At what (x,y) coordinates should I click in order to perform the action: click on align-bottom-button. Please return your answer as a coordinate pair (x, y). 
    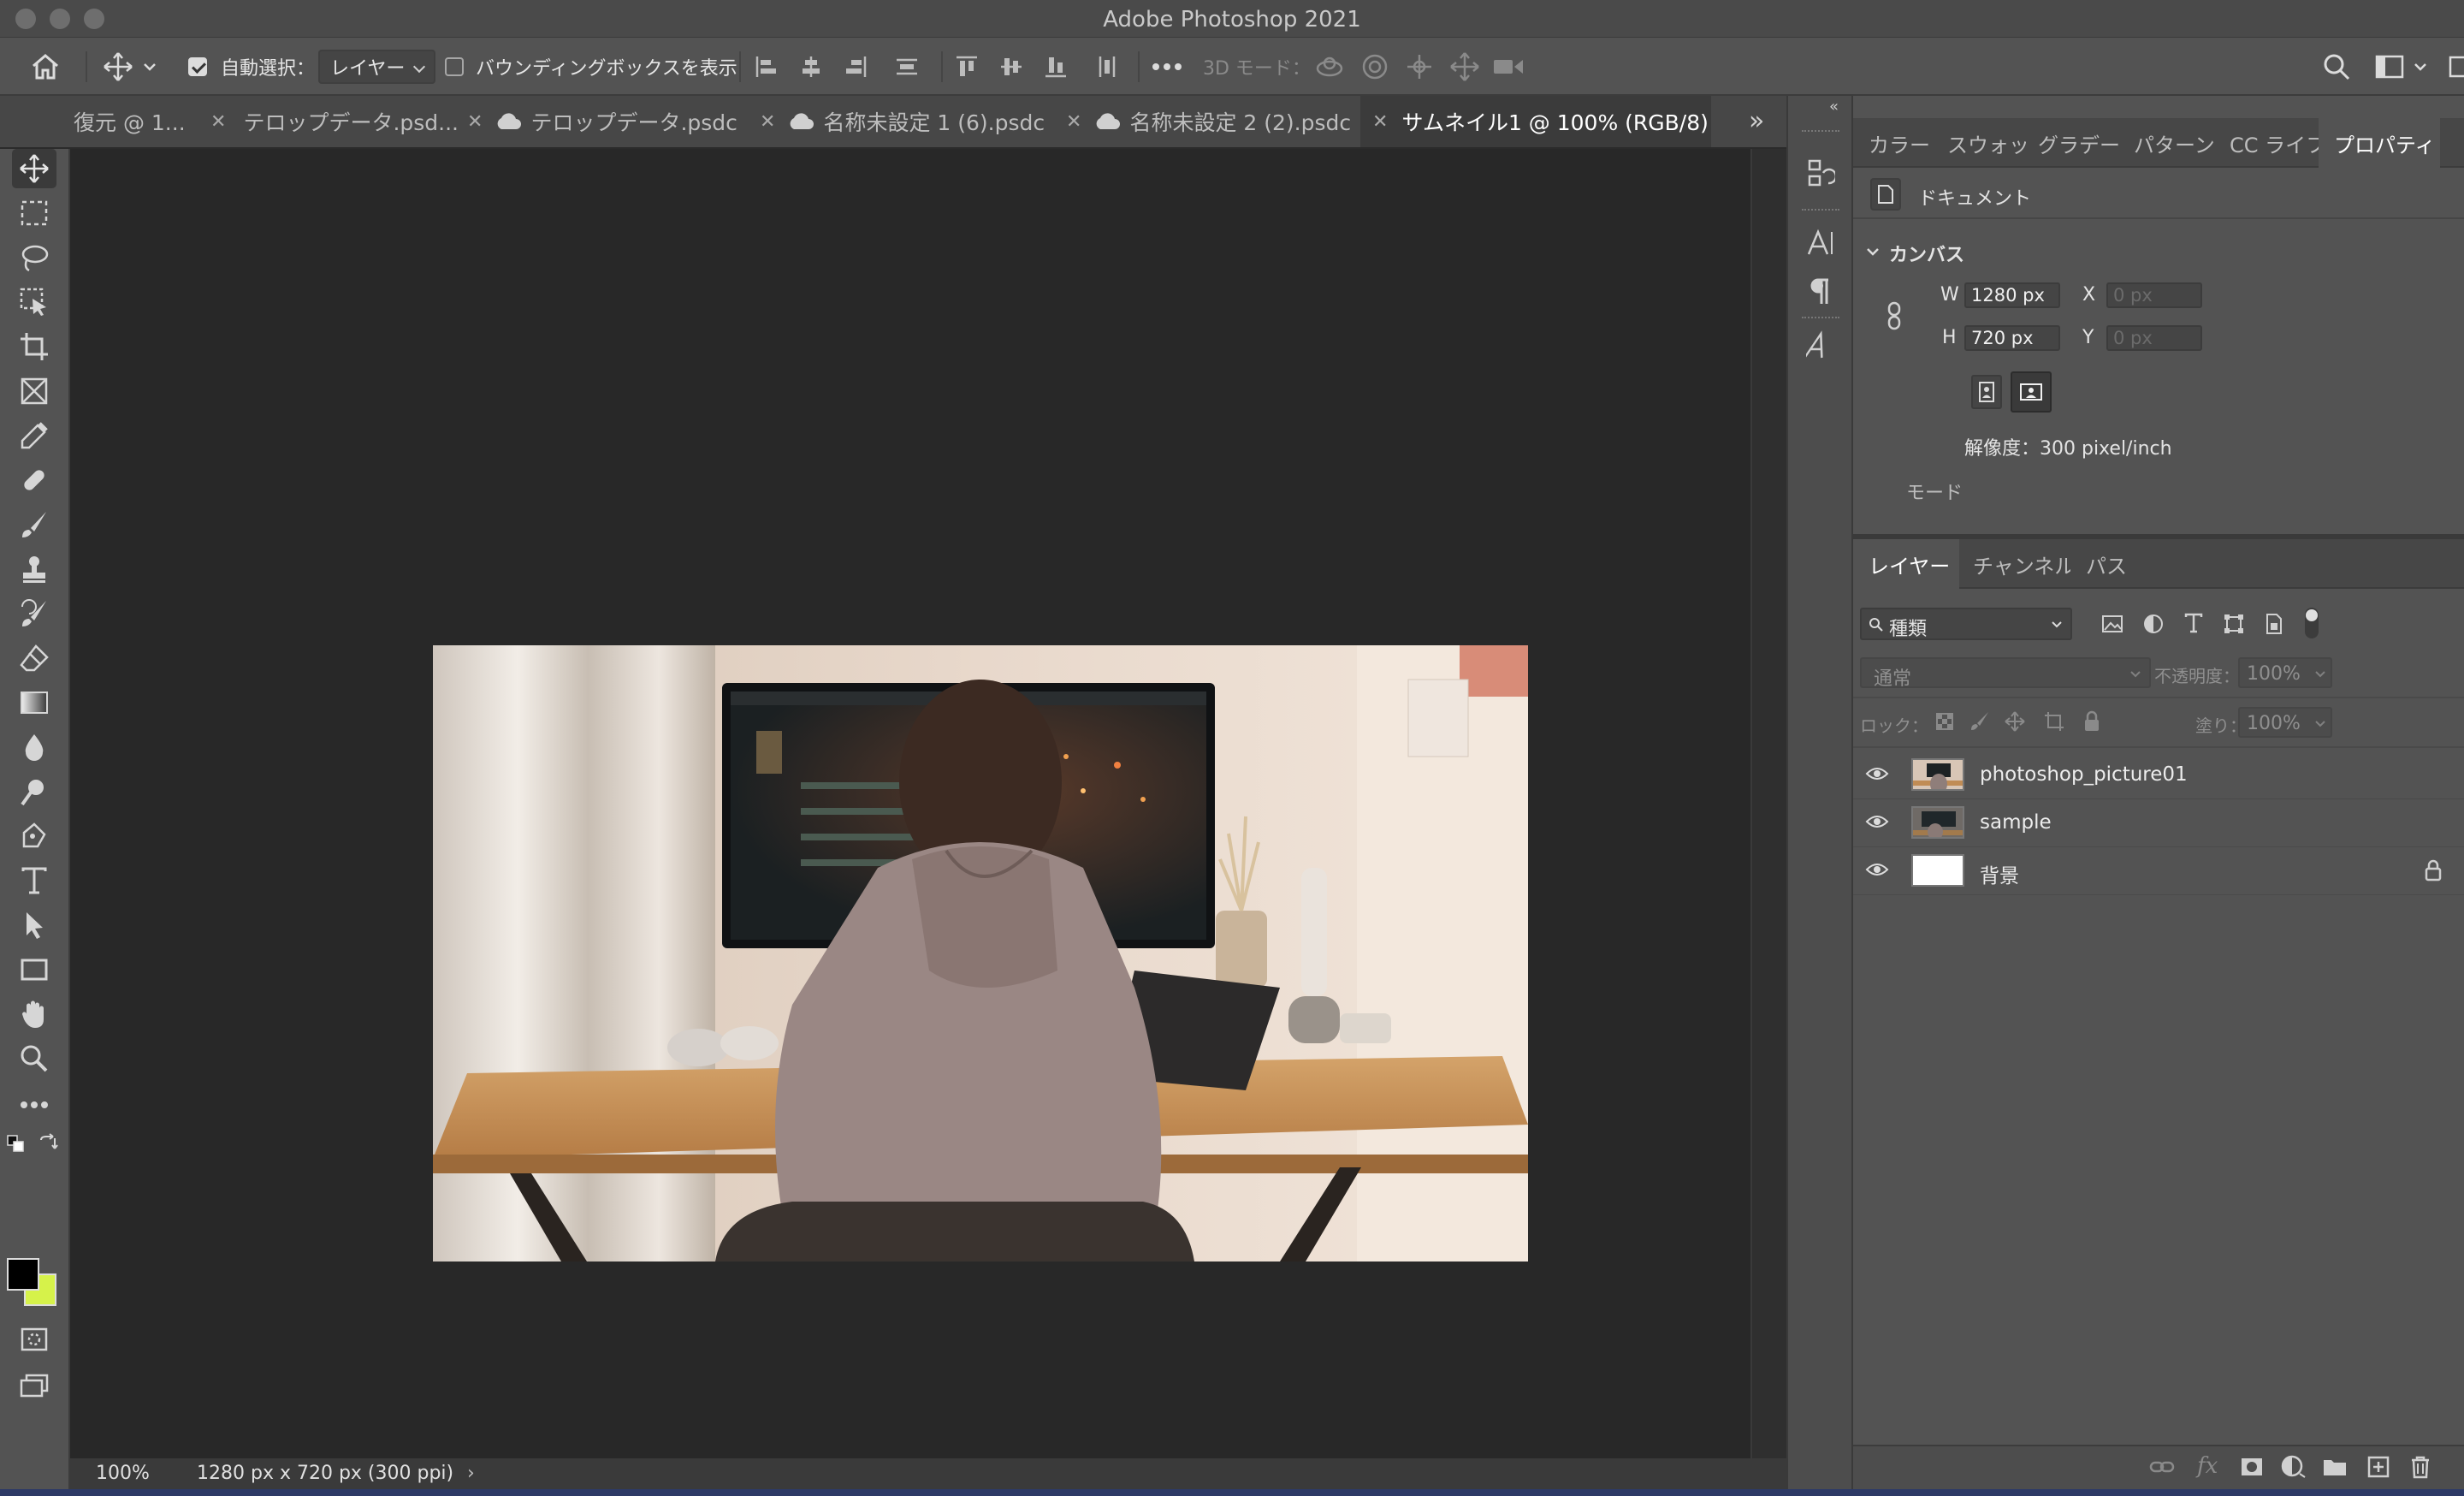
    Looking at the image, I should click on (1055, 67).